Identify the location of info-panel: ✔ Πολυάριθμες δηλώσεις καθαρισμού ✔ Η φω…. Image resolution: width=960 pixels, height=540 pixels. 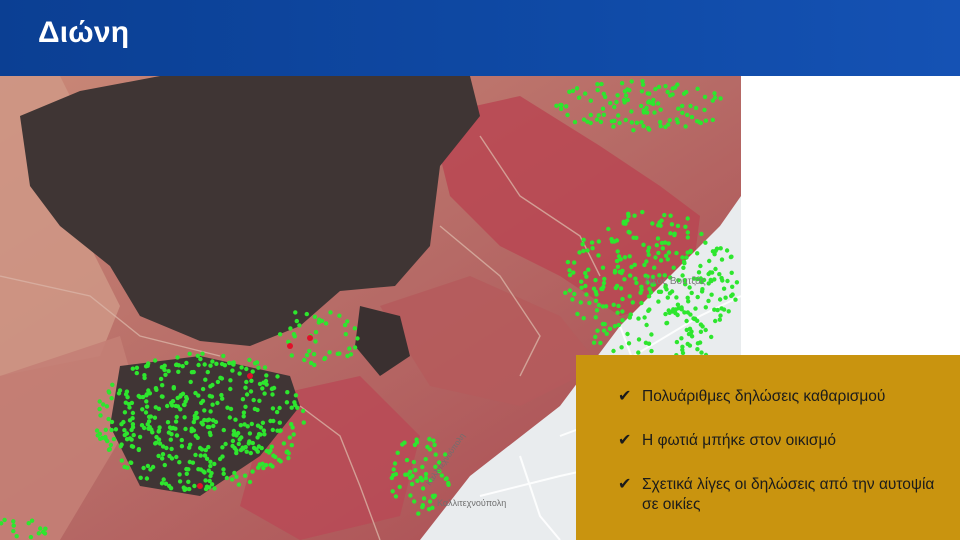
(768, 447).